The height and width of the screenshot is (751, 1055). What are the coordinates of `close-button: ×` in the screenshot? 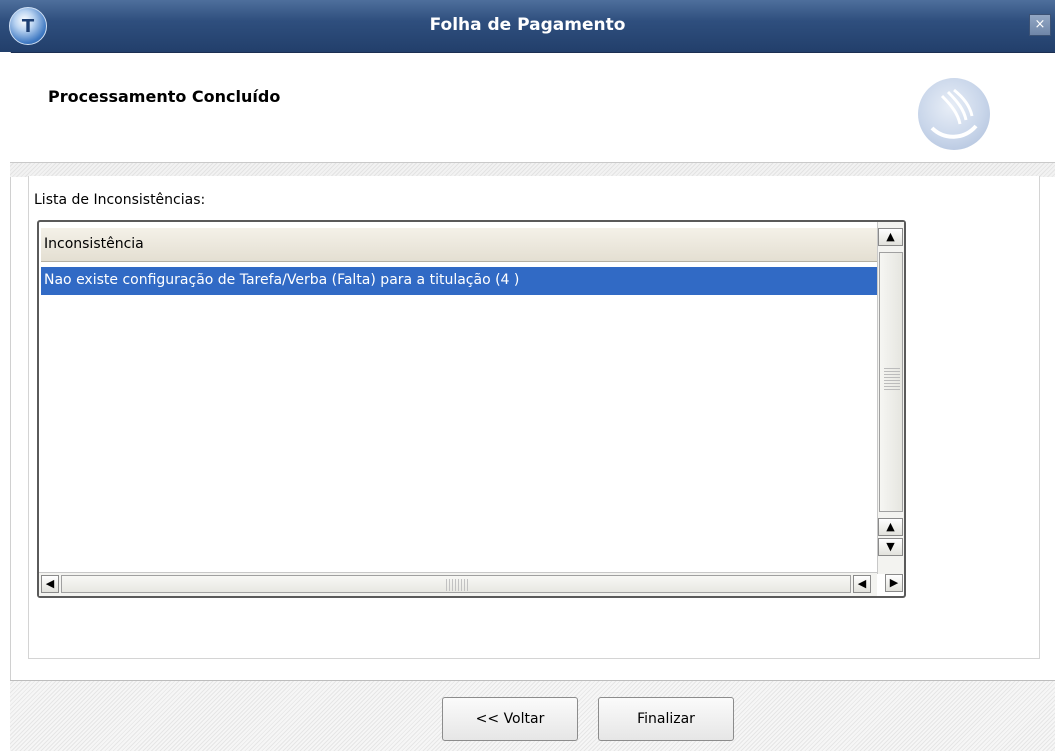 It's located at (1040, 25).